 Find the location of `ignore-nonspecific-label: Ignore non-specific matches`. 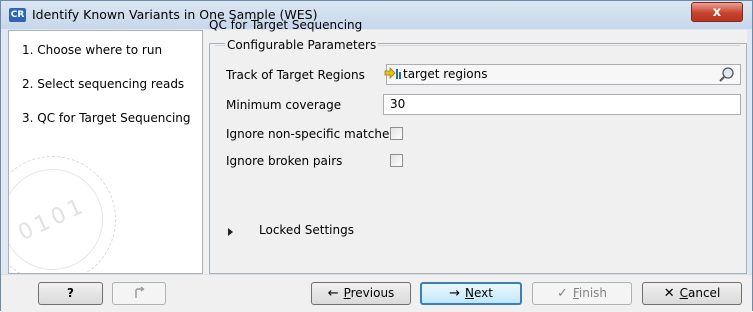

ignore-nonspecific-label: Ignore non-specific matches is located at coordinates (311, 134).